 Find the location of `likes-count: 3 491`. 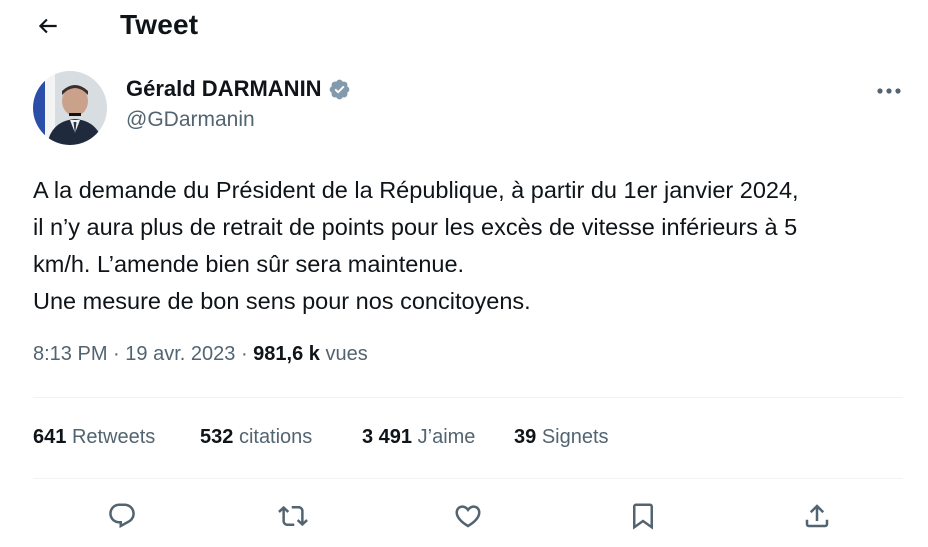

likes-count: 3 491 is located at coordinates (387, 437).